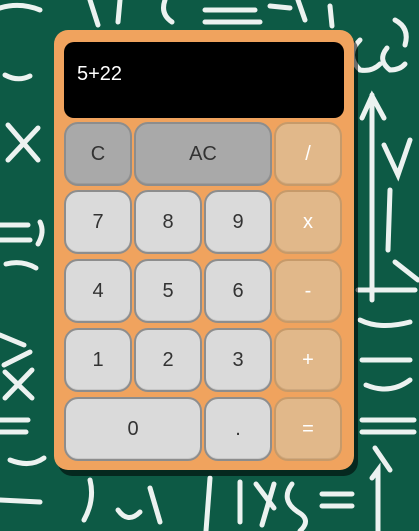  What do you see at coordinates (238, 360) in the screenshot?
I see `three-button: 3` at bounding box center [238, 360].